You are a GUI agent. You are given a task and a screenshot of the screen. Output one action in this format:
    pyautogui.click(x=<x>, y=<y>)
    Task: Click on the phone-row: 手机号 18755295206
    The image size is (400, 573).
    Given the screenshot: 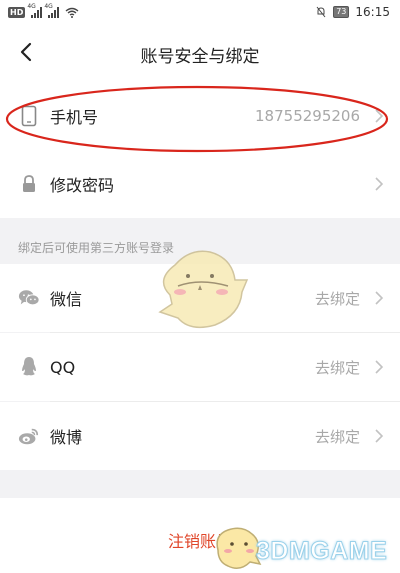 What is the action you would take?
    pyautogui.click(x=200, y=116)
    